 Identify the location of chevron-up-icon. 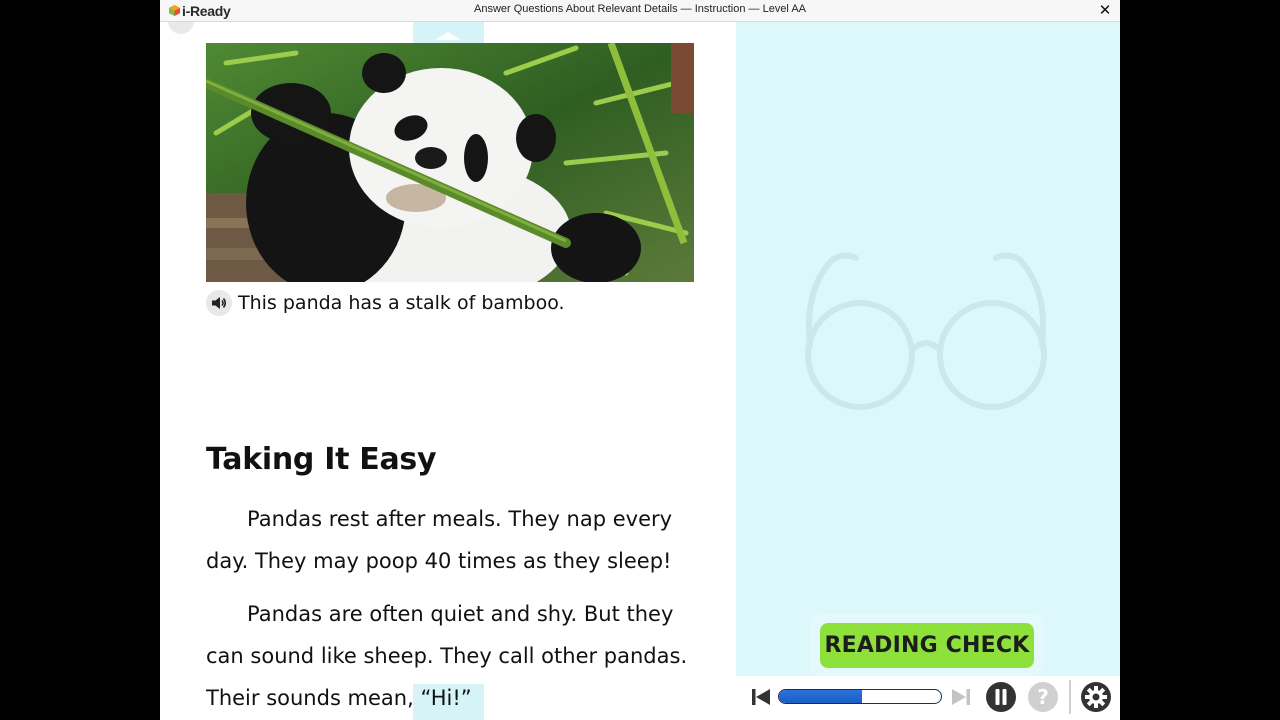
(448, 36).